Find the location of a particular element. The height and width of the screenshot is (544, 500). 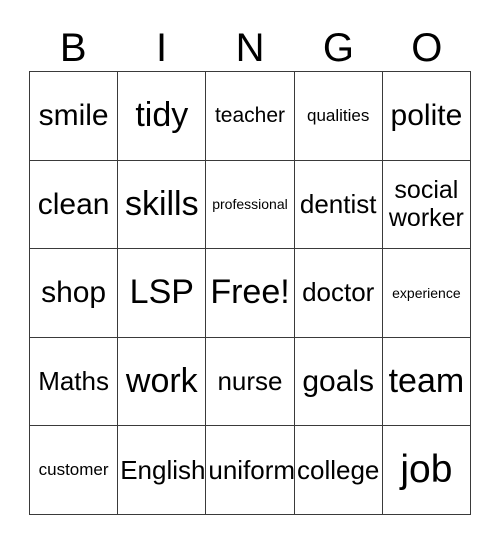

bingo-cell-label: English is located at coordinates (163, 469).